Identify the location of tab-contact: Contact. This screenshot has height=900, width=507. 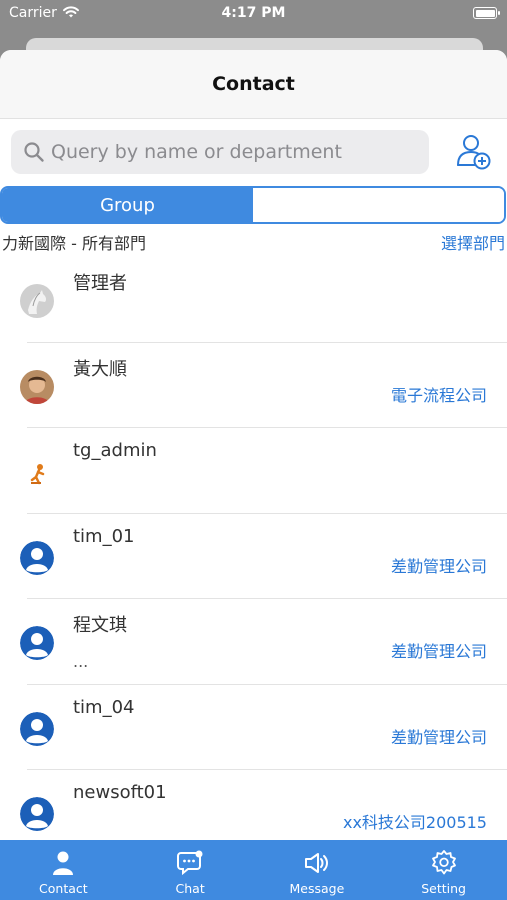
(63, 870).